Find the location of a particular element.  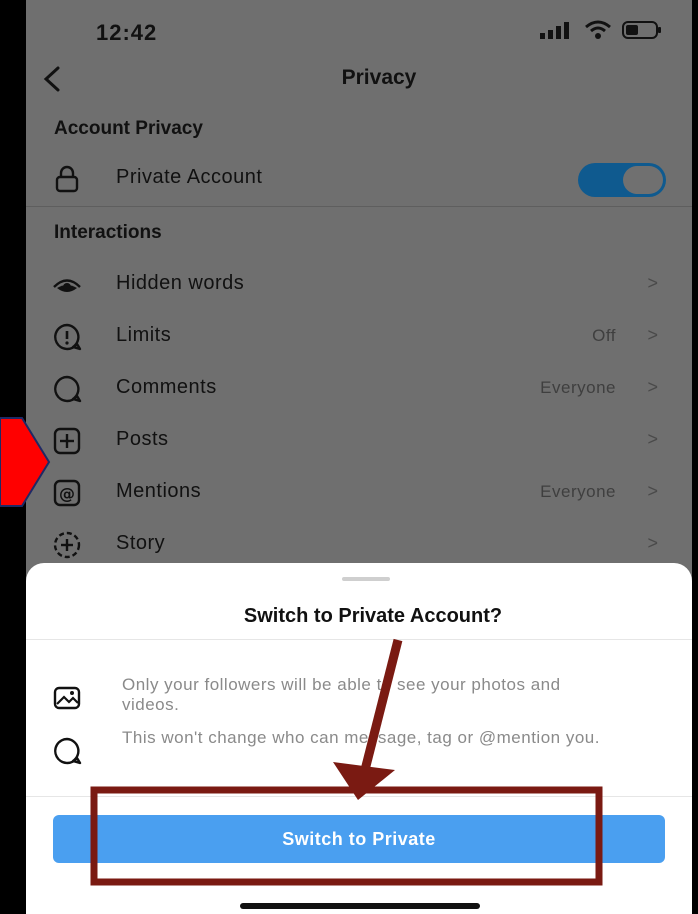

interaction-label: Mentions is located at coordinates (159, 491).